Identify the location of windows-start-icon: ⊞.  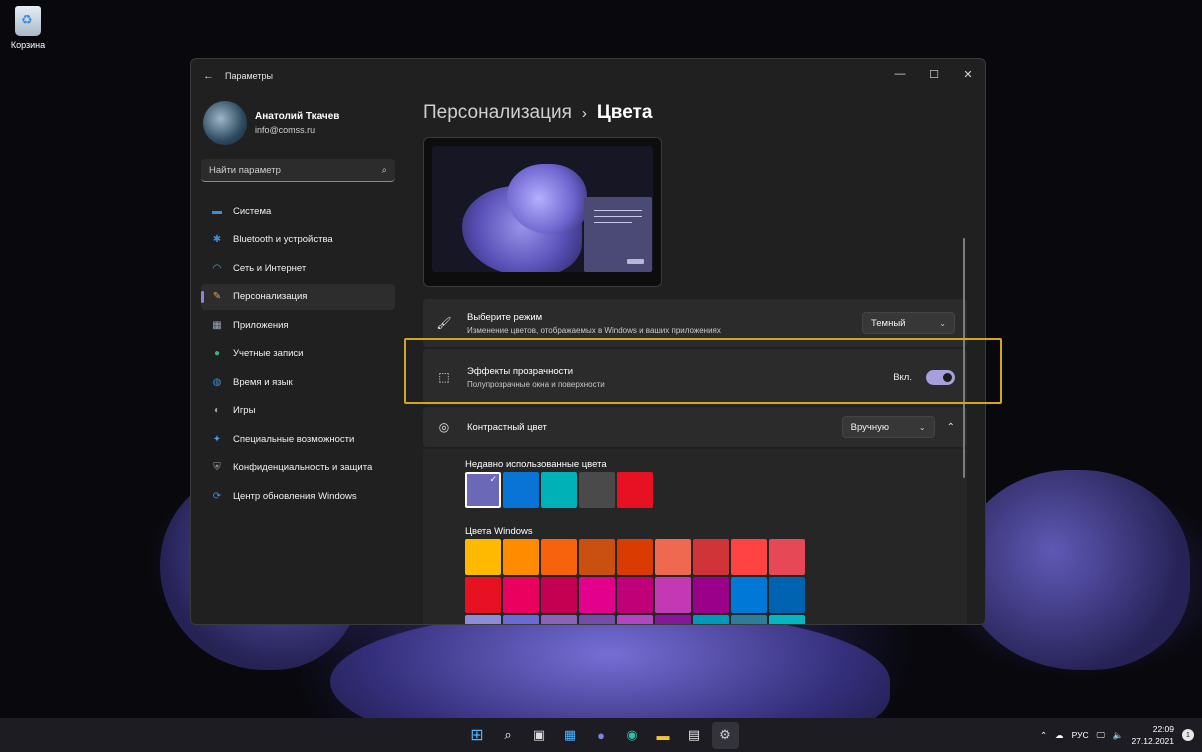
(477, 735).